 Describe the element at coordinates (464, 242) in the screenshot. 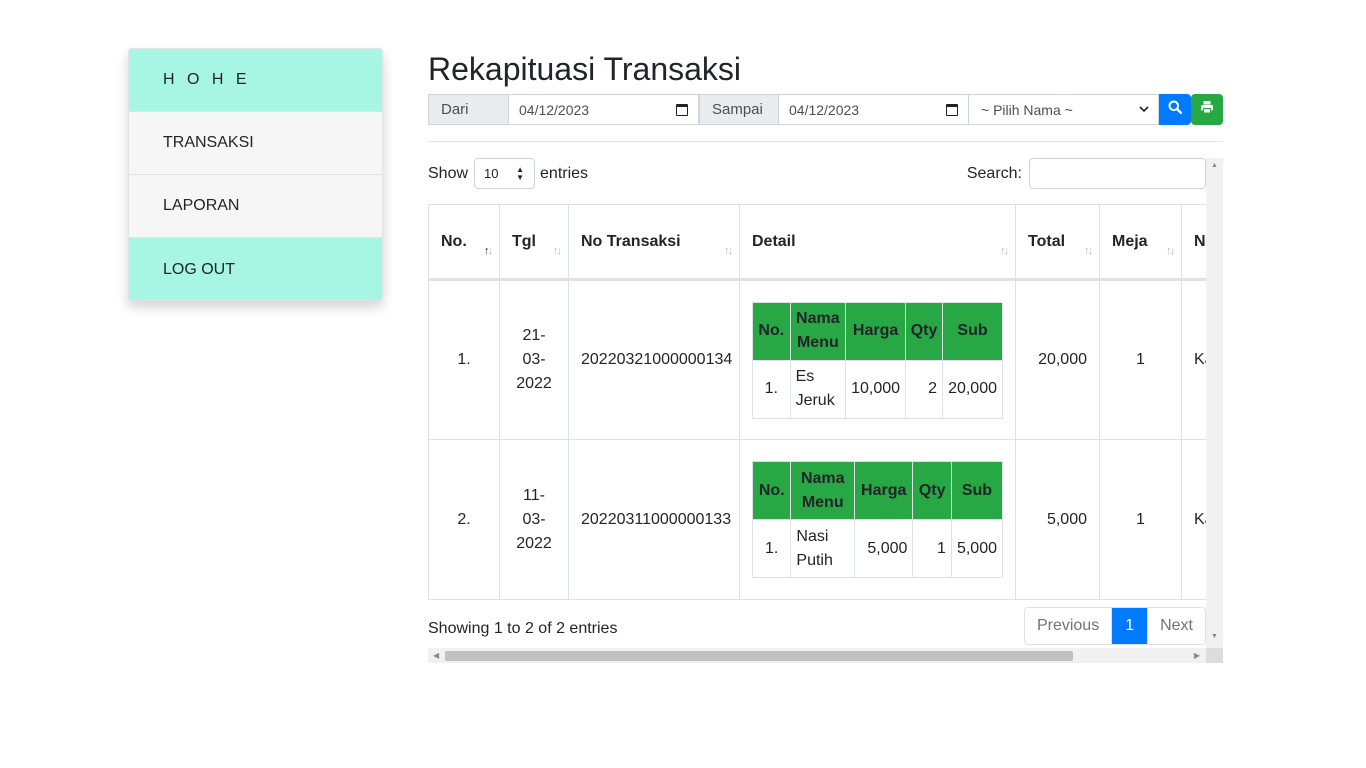

I see `col-header-no: No. ↑↓` at that location.